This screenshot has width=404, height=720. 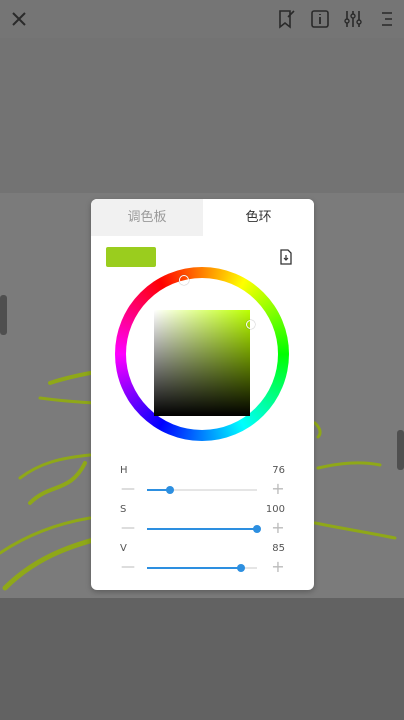 I want to click on right-drag-handle, so click(x=400, y=450).